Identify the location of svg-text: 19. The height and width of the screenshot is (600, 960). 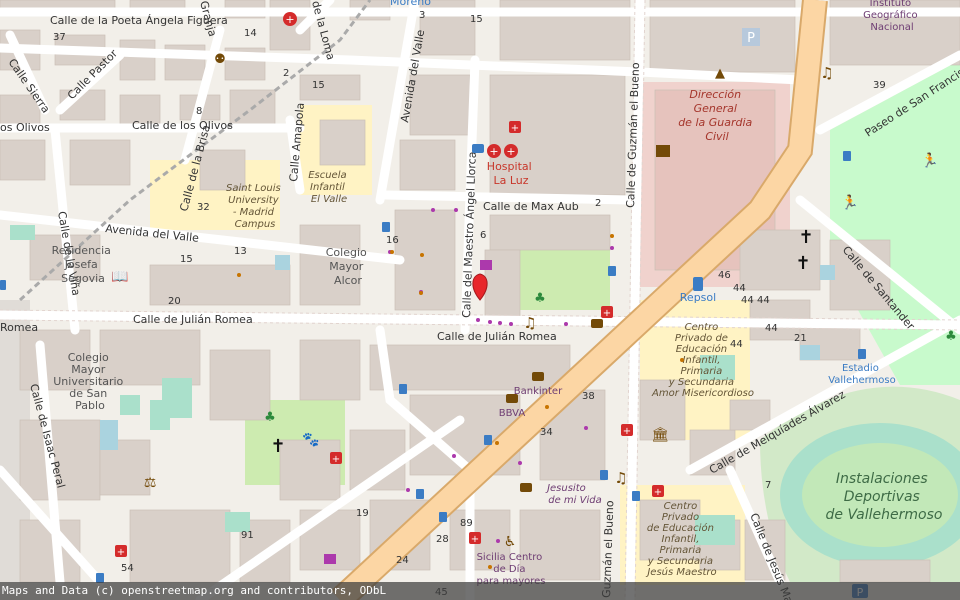
(362, 513).